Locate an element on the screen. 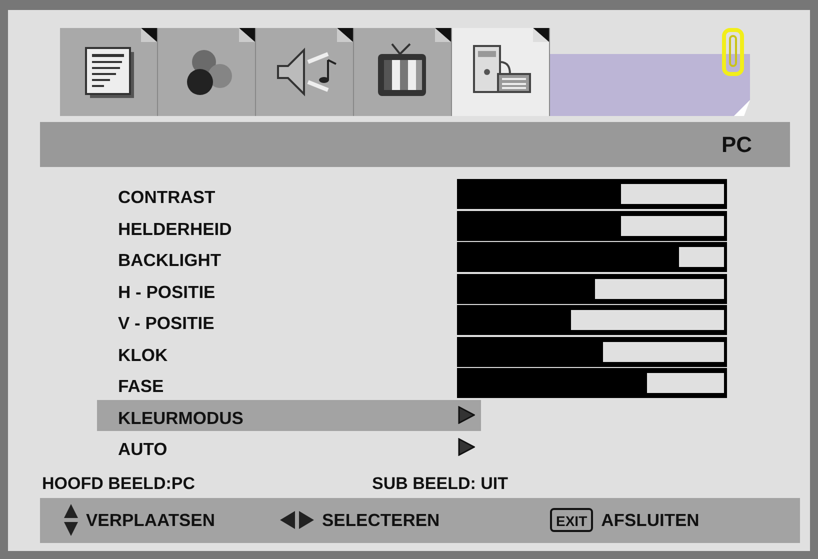 This screenshot has height=559, width=818. menu-item: AUTO is located at coordinates (277, 447).